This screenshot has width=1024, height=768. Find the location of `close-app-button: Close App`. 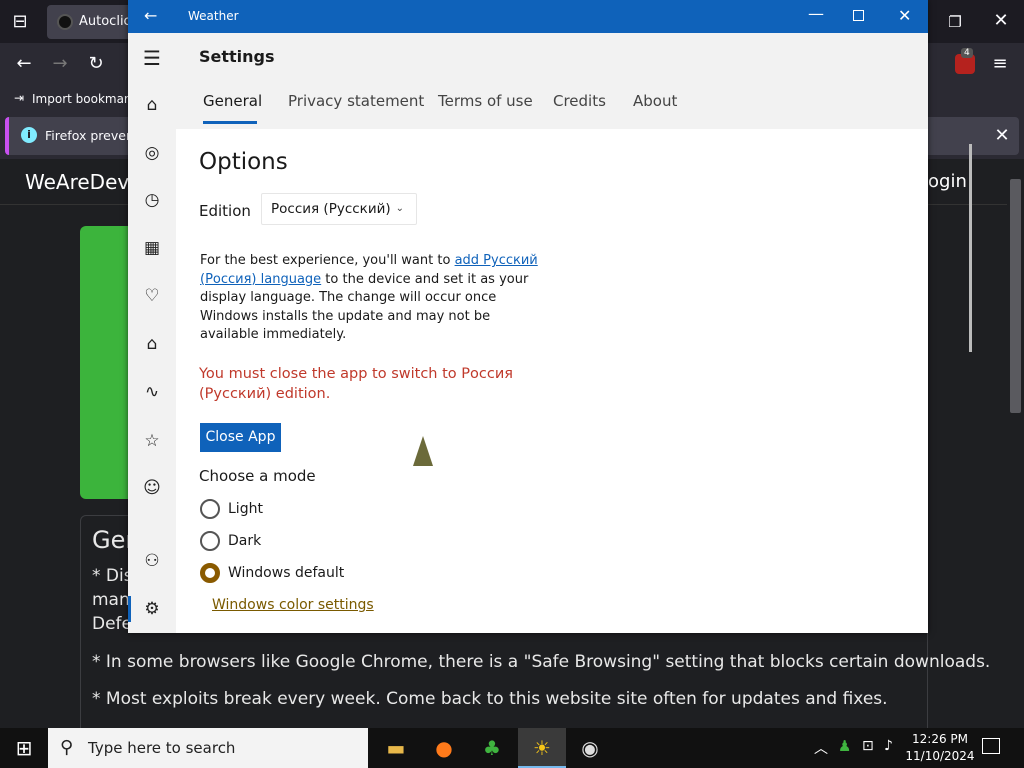

close-app-button: Close App is located at coordinates (240, 437).